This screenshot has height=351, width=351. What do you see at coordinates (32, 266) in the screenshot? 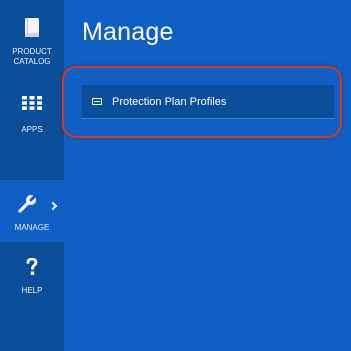
I see `question-icon` at bounding box center [32, 266].